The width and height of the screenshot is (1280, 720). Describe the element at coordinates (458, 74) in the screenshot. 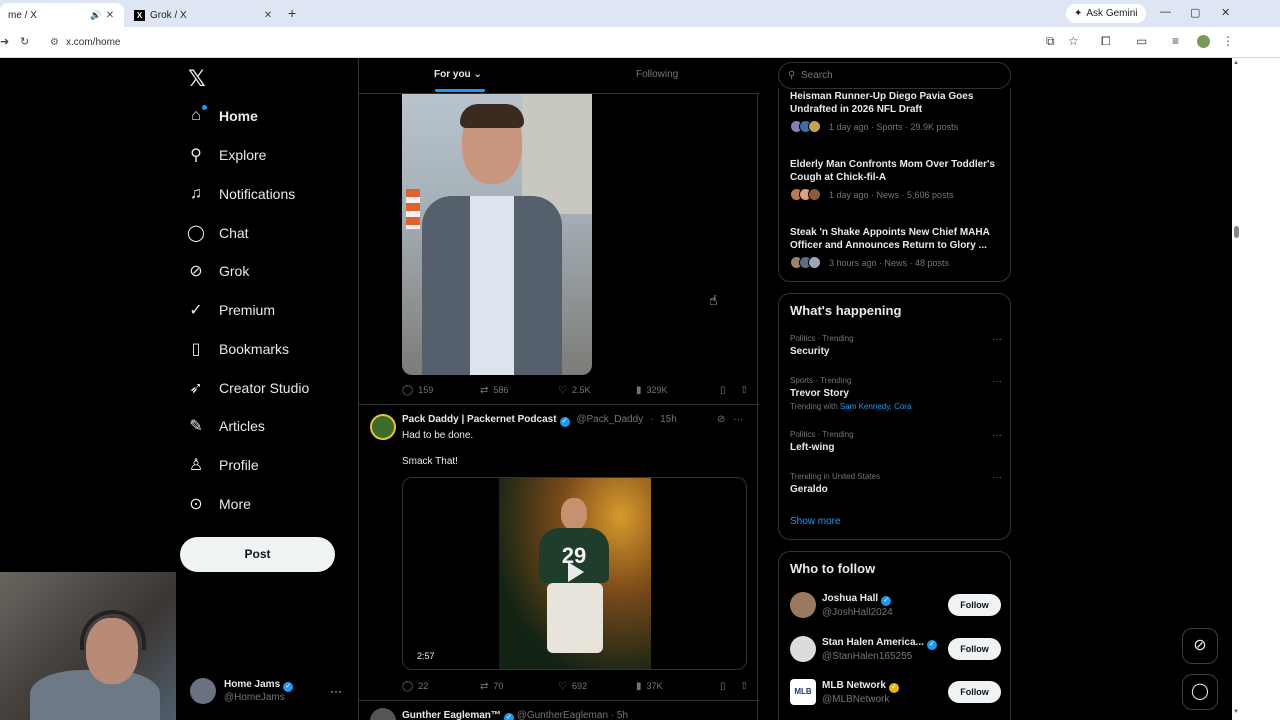

I see `tab-for-you: For you ⌄` at that location.